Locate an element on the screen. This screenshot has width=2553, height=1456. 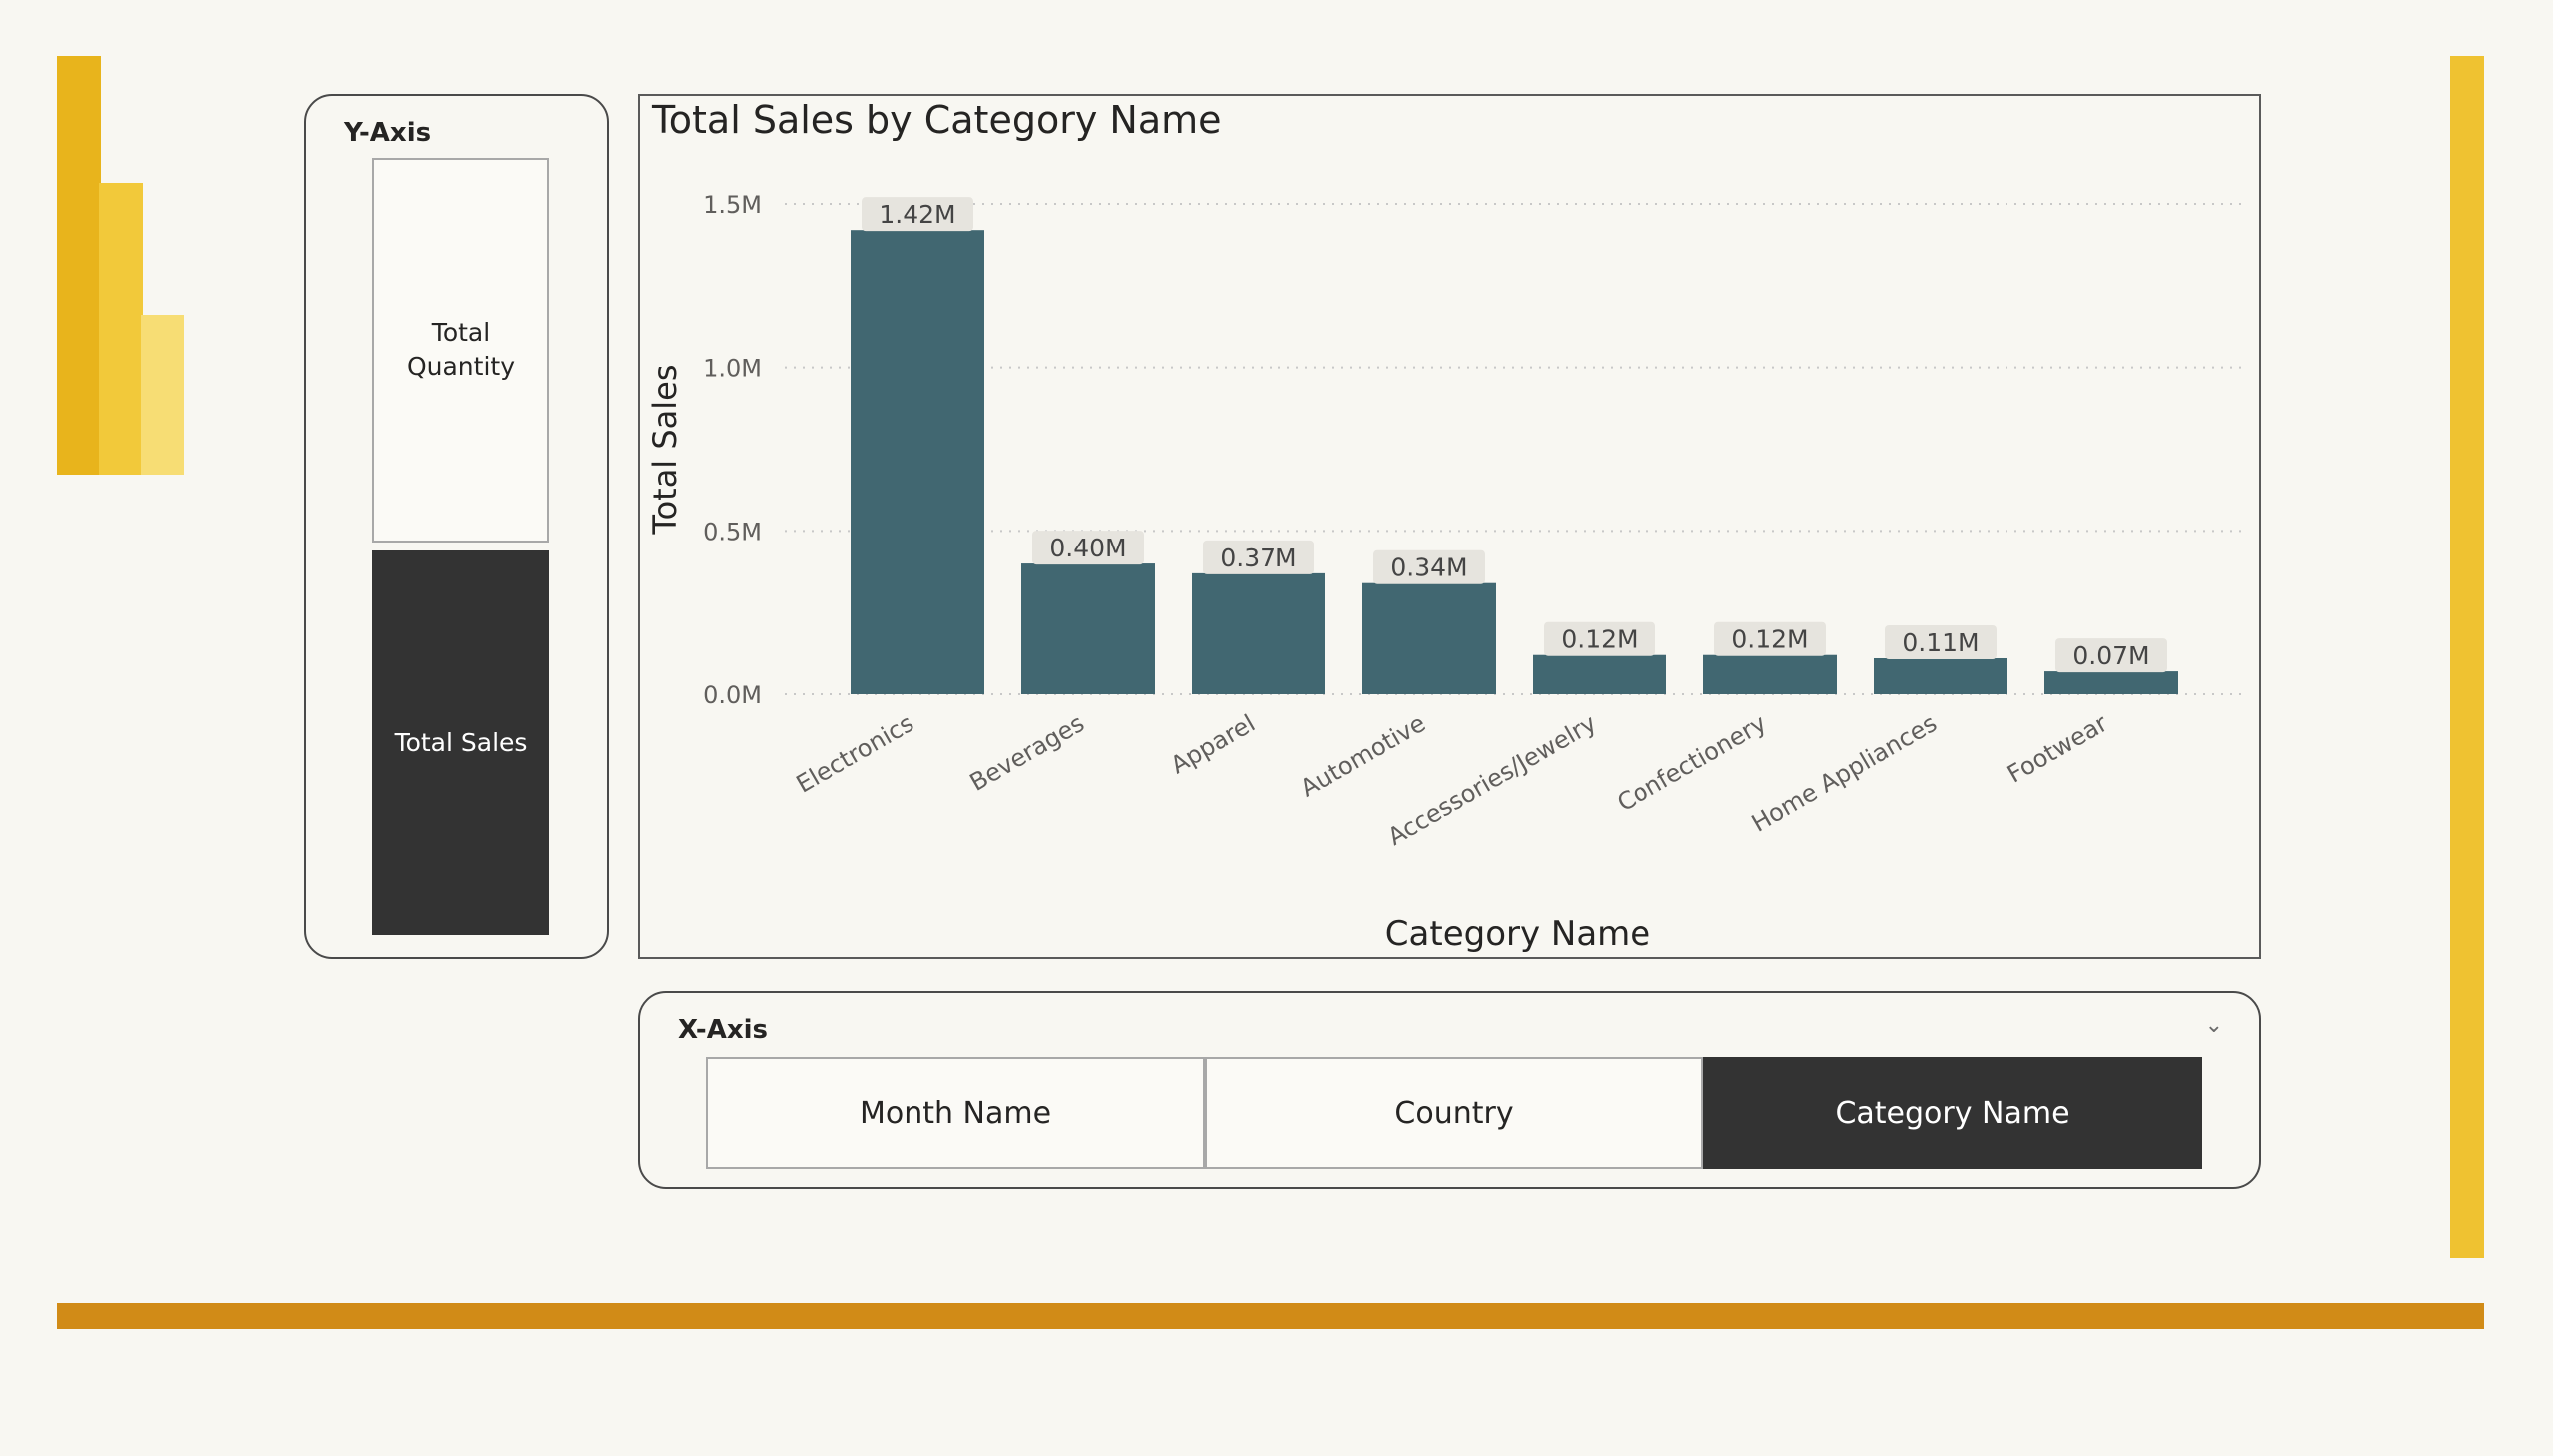
powerbi-logo is located at coordinates (121, 265).